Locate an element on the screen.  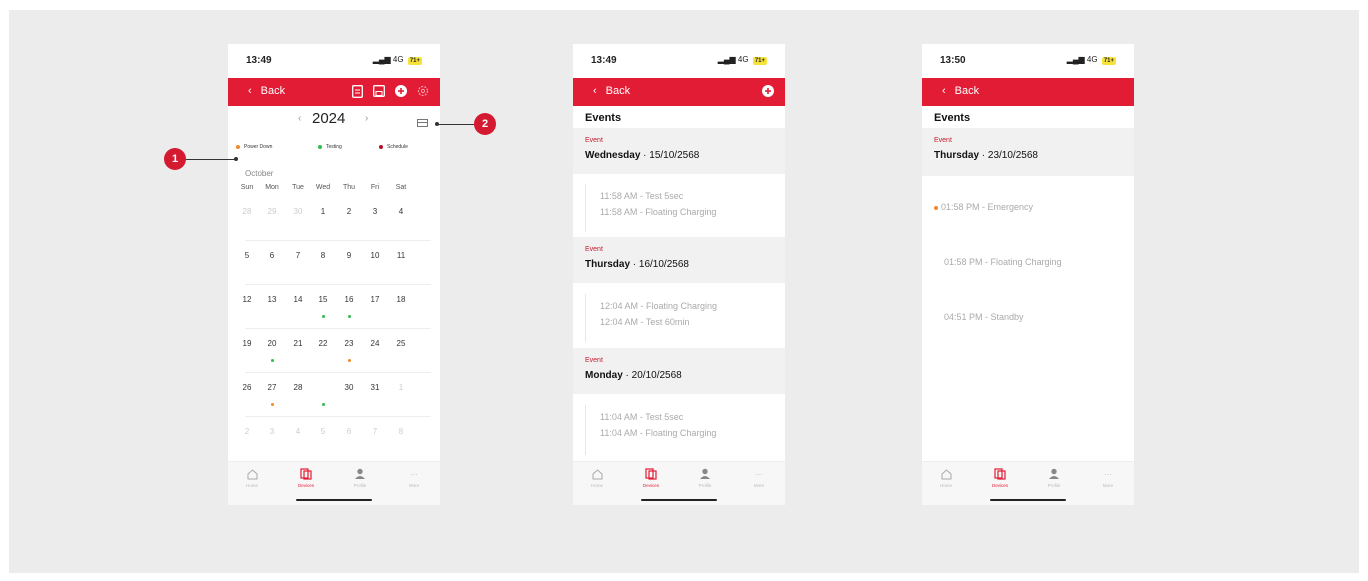
schedule-dot is located at coordinates (381, 146).